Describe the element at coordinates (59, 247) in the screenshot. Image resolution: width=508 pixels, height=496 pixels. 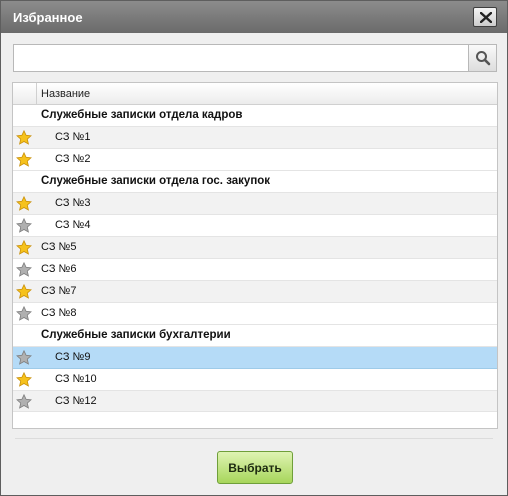
I see `item-label: СЗ №5` at that location.